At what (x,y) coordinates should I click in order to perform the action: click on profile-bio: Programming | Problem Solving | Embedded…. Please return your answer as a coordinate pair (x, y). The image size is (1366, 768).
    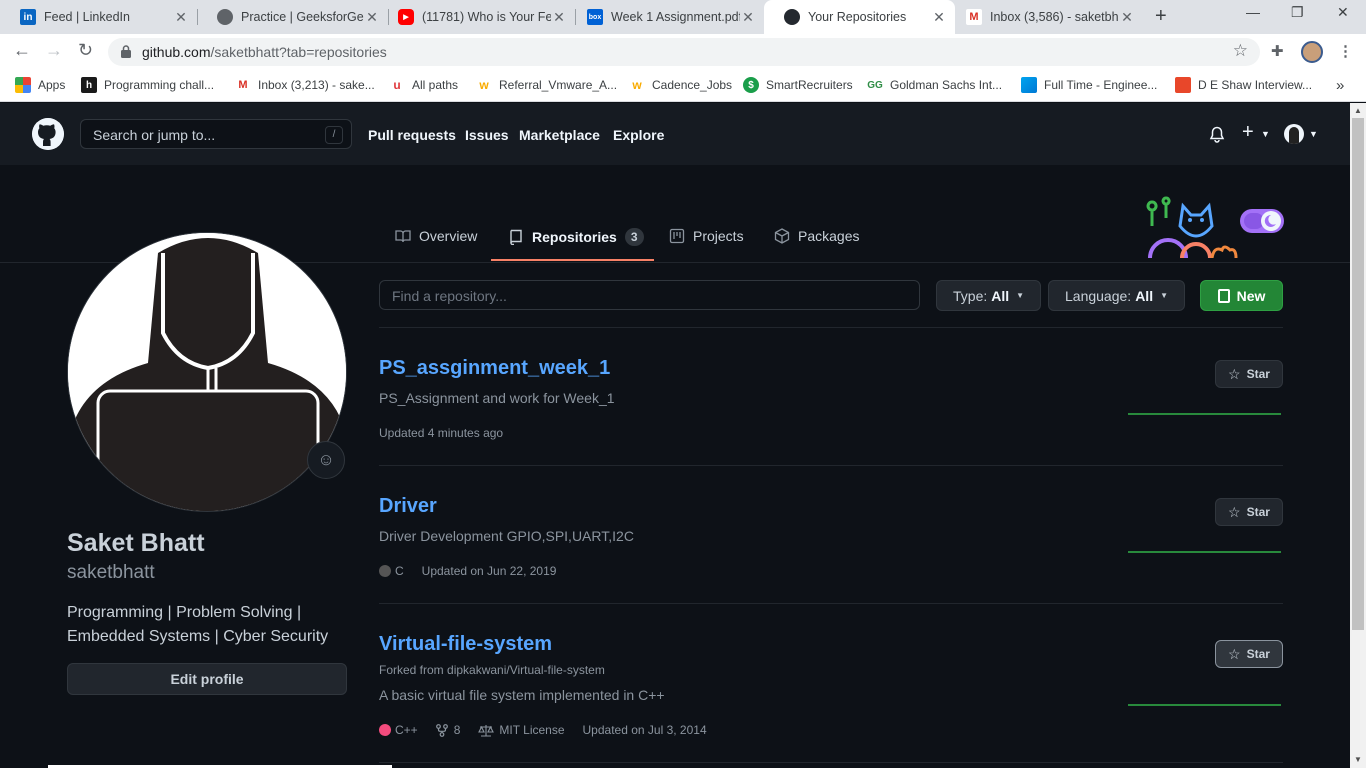
    Looking at the image, I should click on (198, 624).